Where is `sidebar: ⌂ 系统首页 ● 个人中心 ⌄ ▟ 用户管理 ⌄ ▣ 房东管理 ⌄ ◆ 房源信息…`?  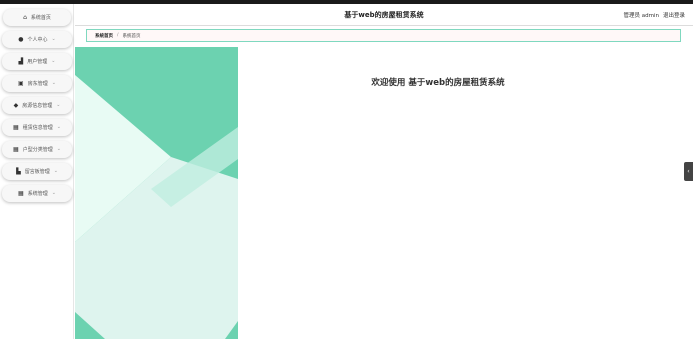 sidebar: ⌂ 系统首页 ● 个人中心 ⌄ ▟ 用户管理 ⌄ ▣ 房东管理 ⌄ ◆ 房源信息… is located at coordinates (37, 171).